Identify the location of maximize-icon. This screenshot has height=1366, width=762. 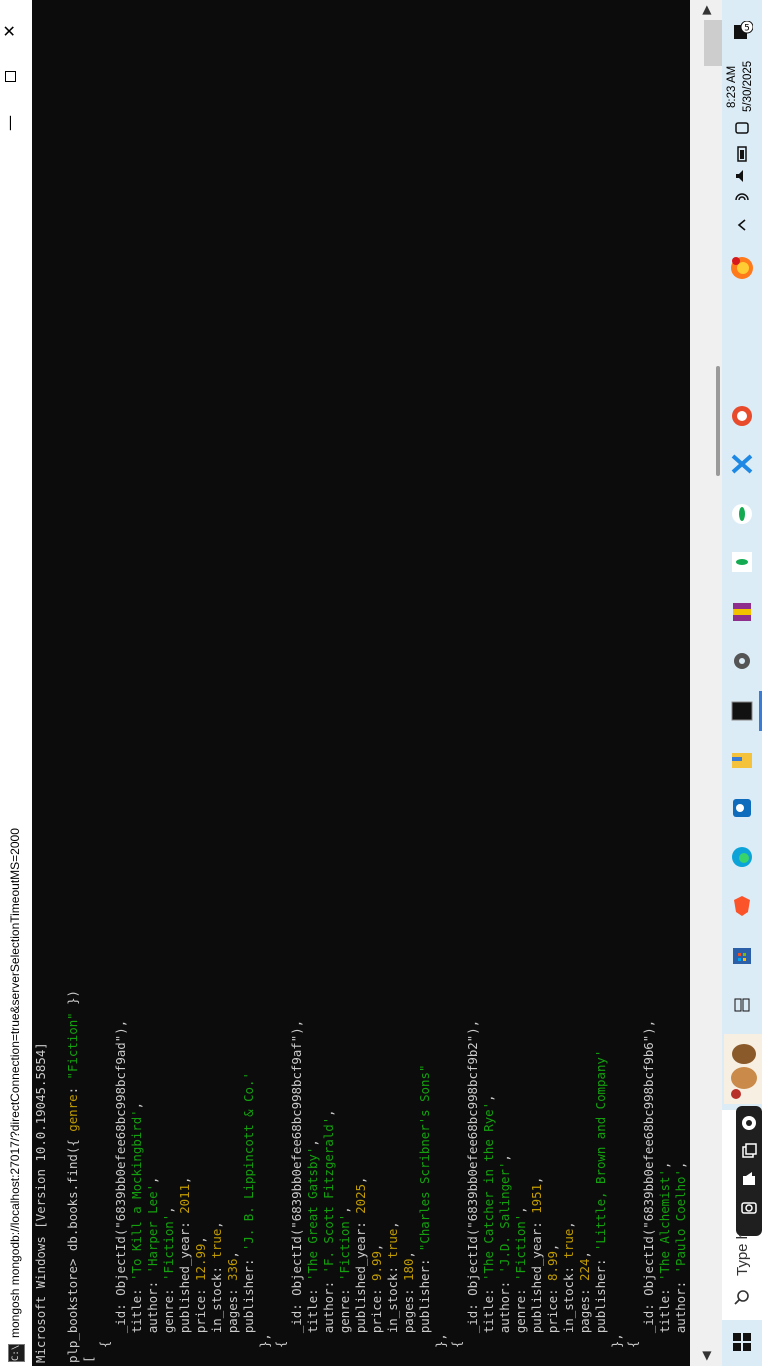
(10, 77).